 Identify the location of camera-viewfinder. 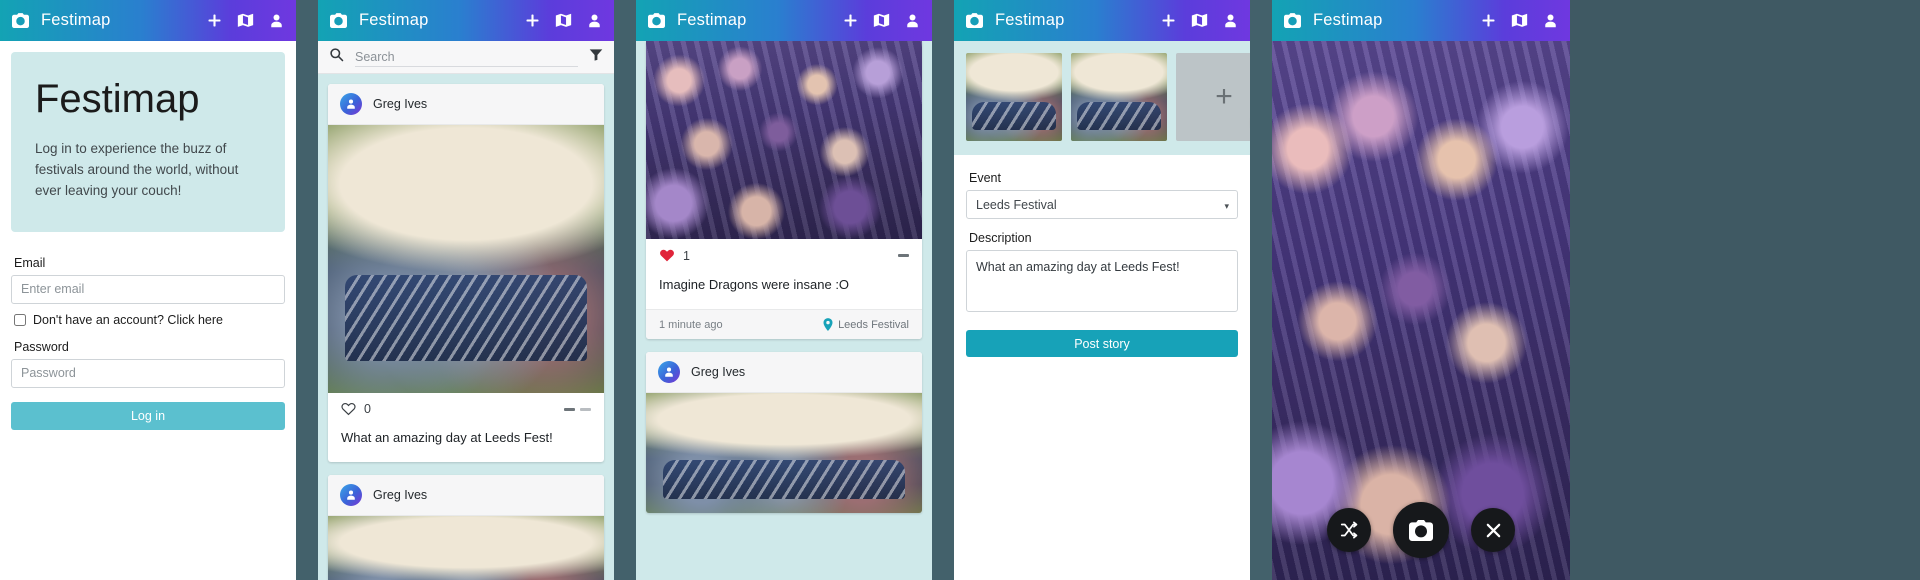
(1421, 310).